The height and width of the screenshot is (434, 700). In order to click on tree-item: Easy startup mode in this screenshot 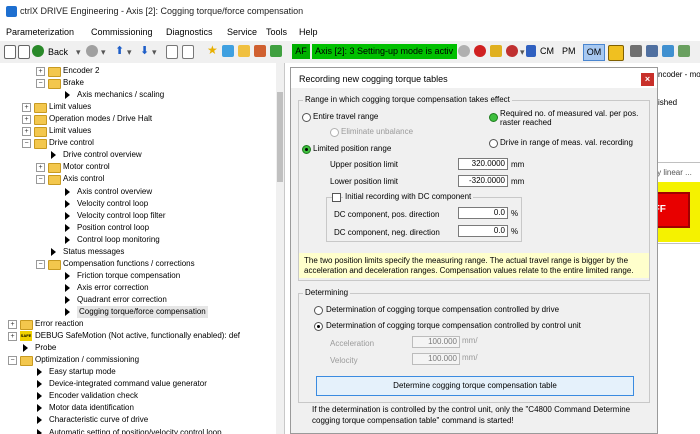, I will do `click(138, 372)`.